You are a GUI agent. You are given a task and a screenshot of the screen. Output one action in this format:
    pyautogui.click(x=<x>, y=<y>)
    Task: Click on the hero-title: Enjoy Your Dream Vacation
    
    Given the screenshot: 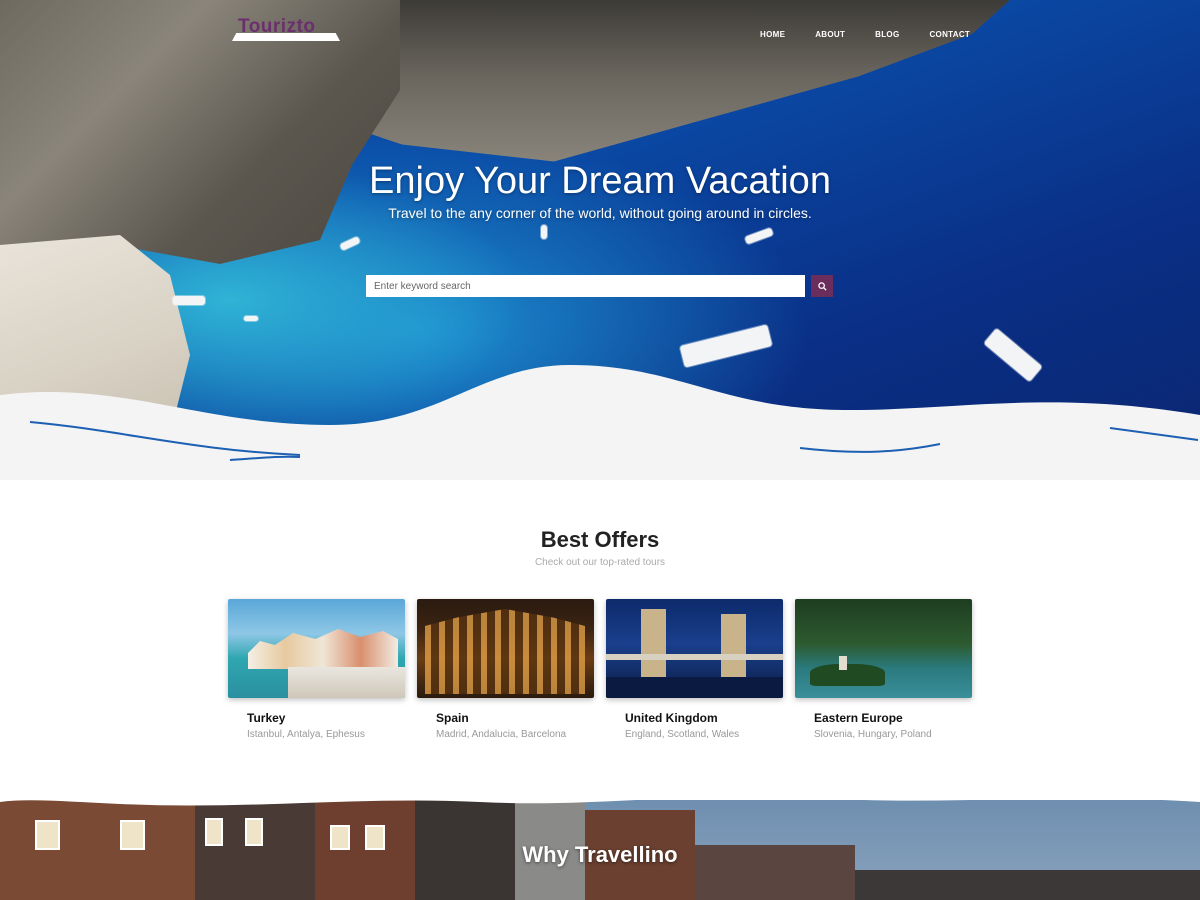 What is the action you would take?
    pyautogui.click(x=600, y=181)
    